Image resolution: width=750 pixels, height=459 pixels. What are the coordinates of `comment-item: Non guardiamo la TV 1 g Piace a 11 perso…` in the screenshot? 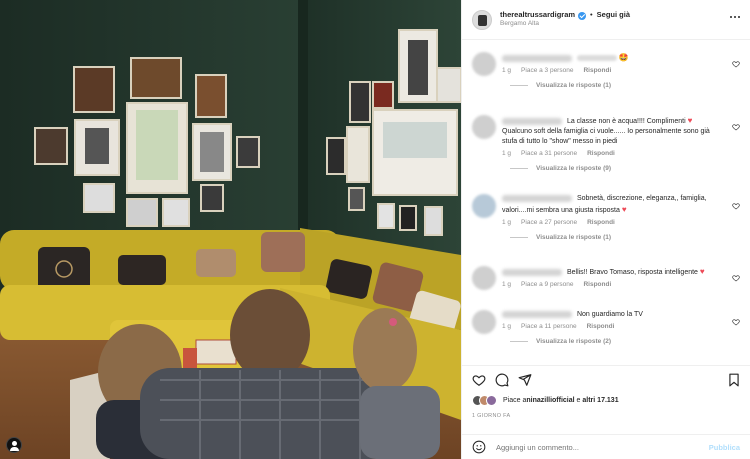 It's located at (606, 327).